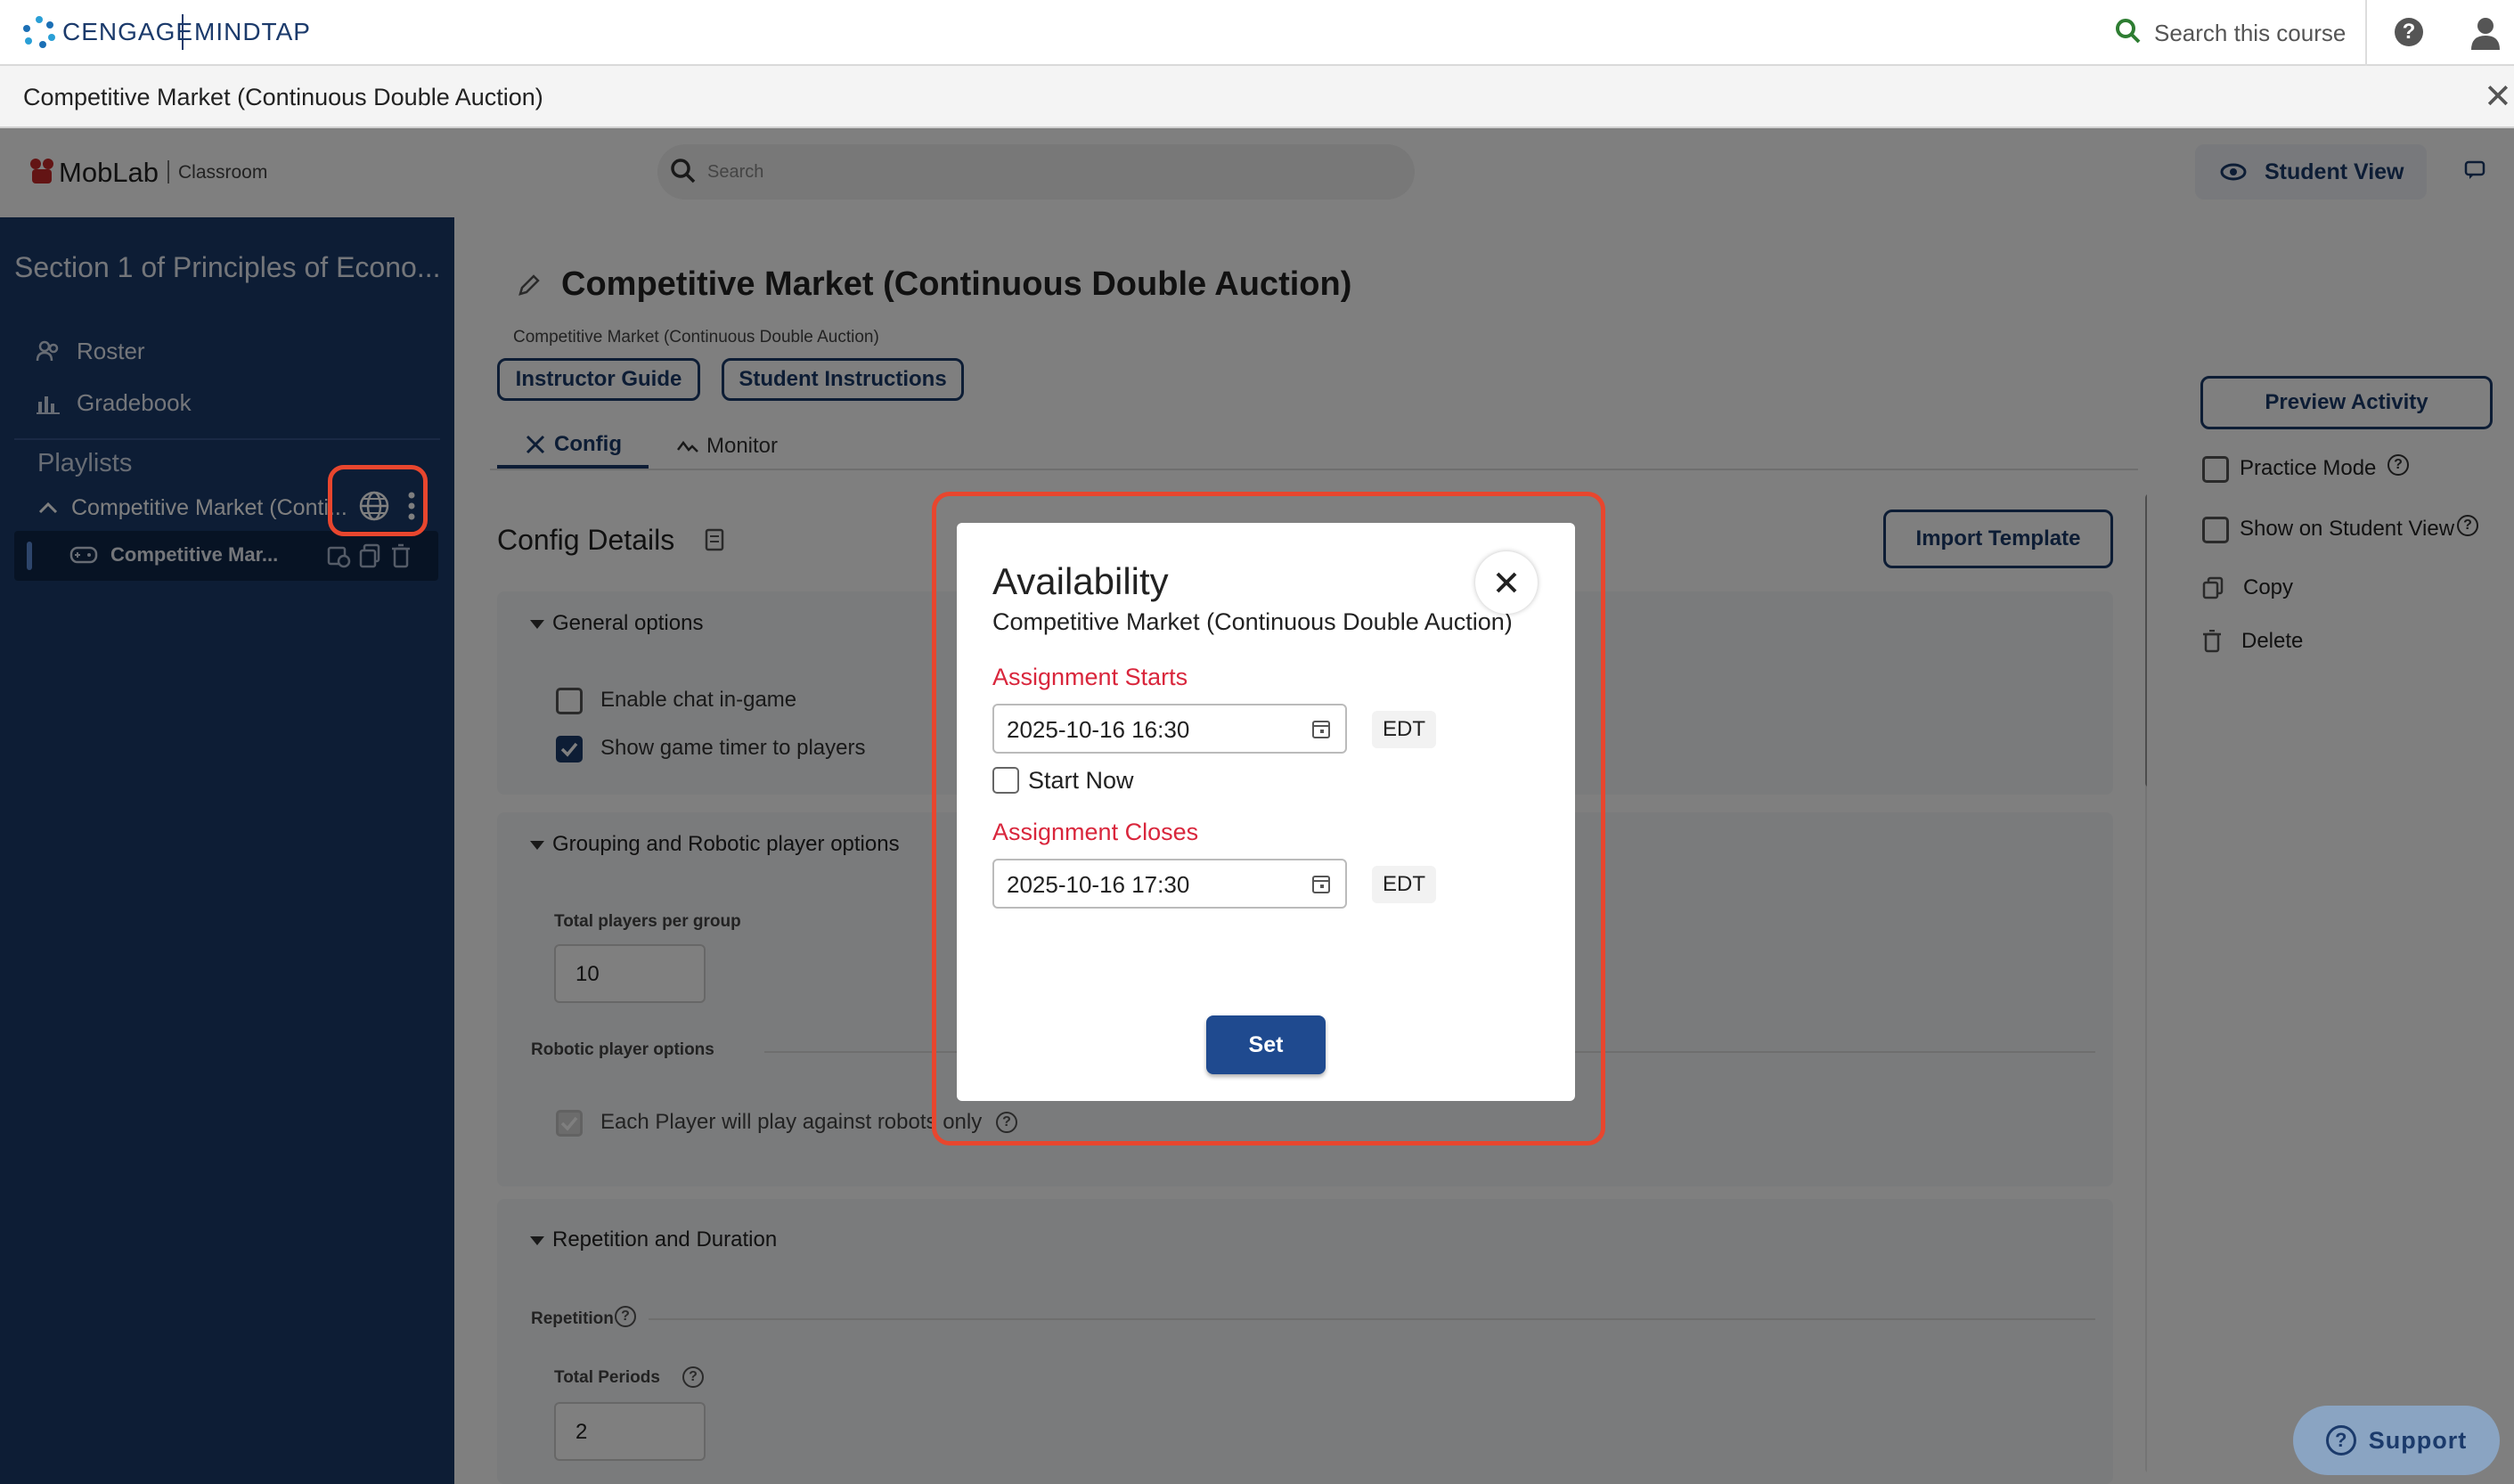 The image size is (2514, 1484). Describe the element at coordinates (2366, 33) in the screenshot. I see `topbar-divider` at that location.